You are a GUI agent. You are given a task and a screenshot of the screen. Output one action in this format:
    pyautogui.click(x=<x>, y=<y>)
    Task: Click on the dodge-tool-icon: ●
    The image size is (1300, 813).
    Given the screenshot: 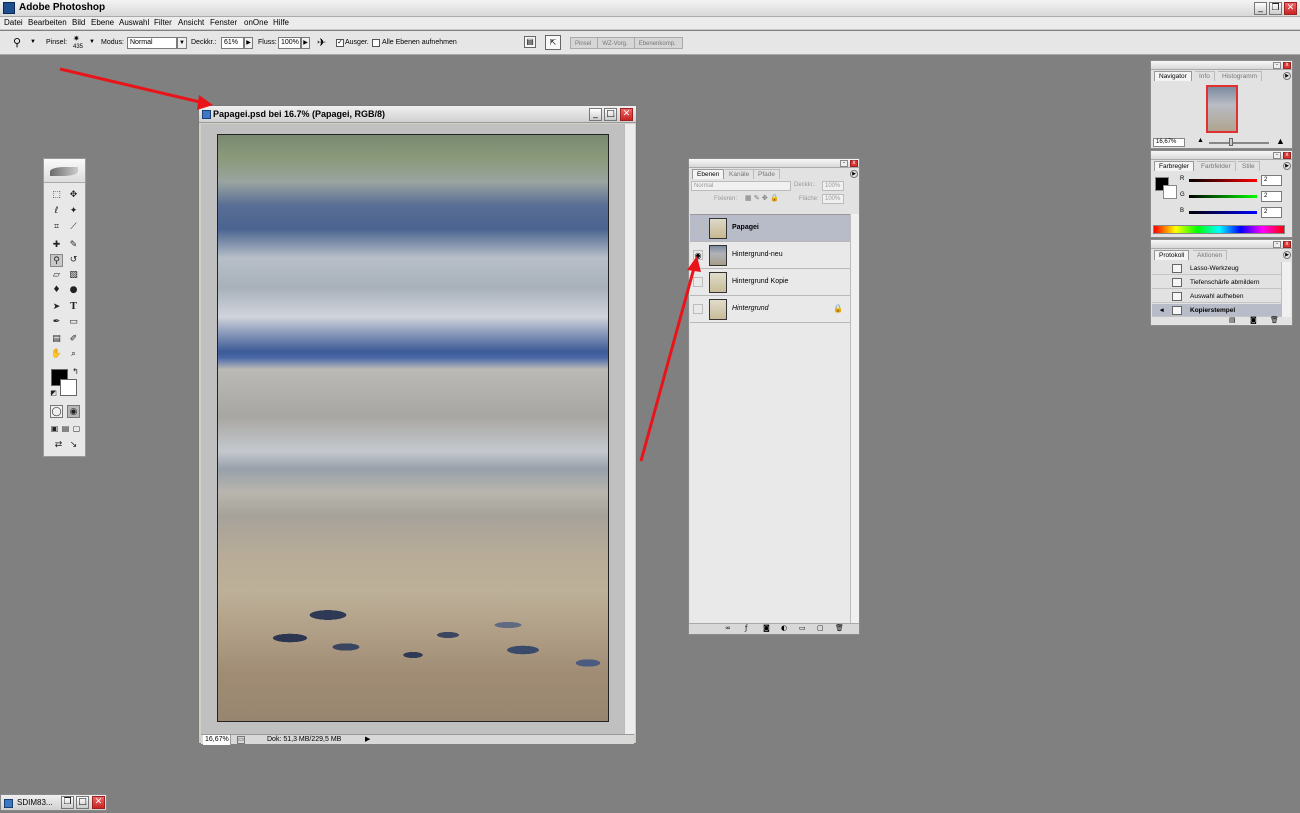 What is the action you would take?
    pyautogui.click(x=73, y=290)
    